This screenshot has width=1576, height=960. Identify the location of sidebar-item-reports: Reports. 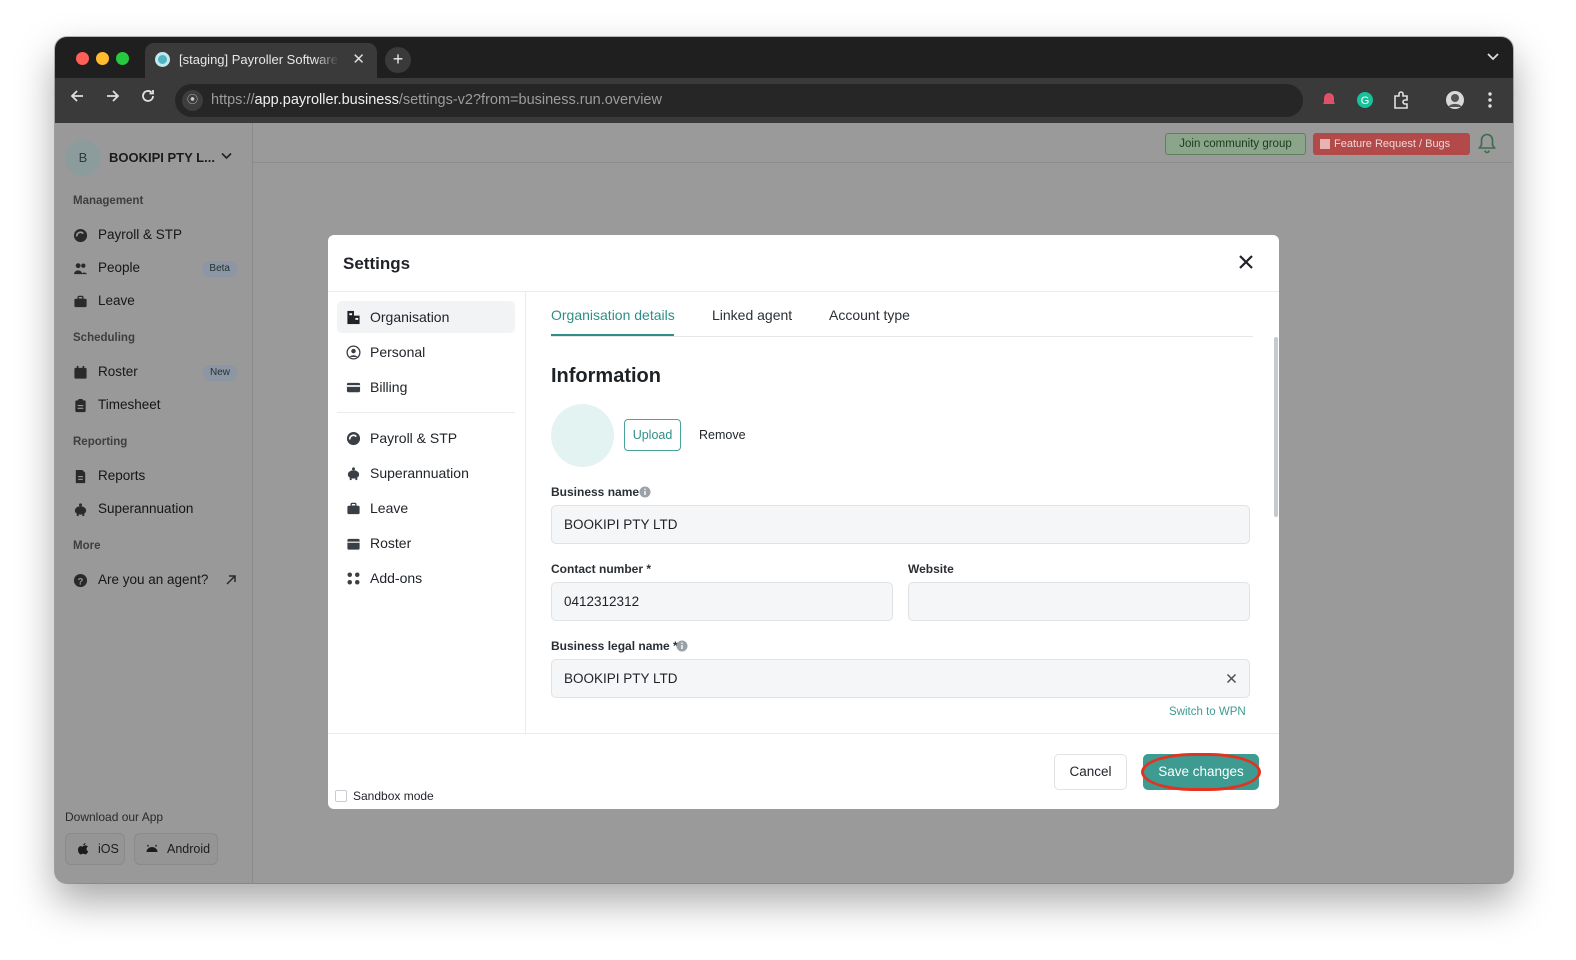
(155, 477).